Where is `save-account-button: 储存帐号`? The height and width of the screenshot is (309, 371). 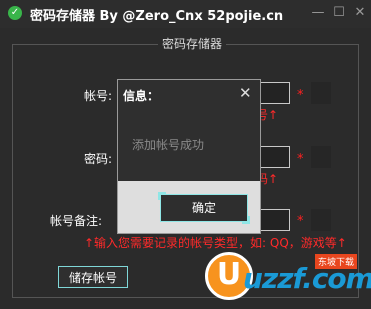 save-account-button: 储存帐号 is located at coordinates (93, 277).